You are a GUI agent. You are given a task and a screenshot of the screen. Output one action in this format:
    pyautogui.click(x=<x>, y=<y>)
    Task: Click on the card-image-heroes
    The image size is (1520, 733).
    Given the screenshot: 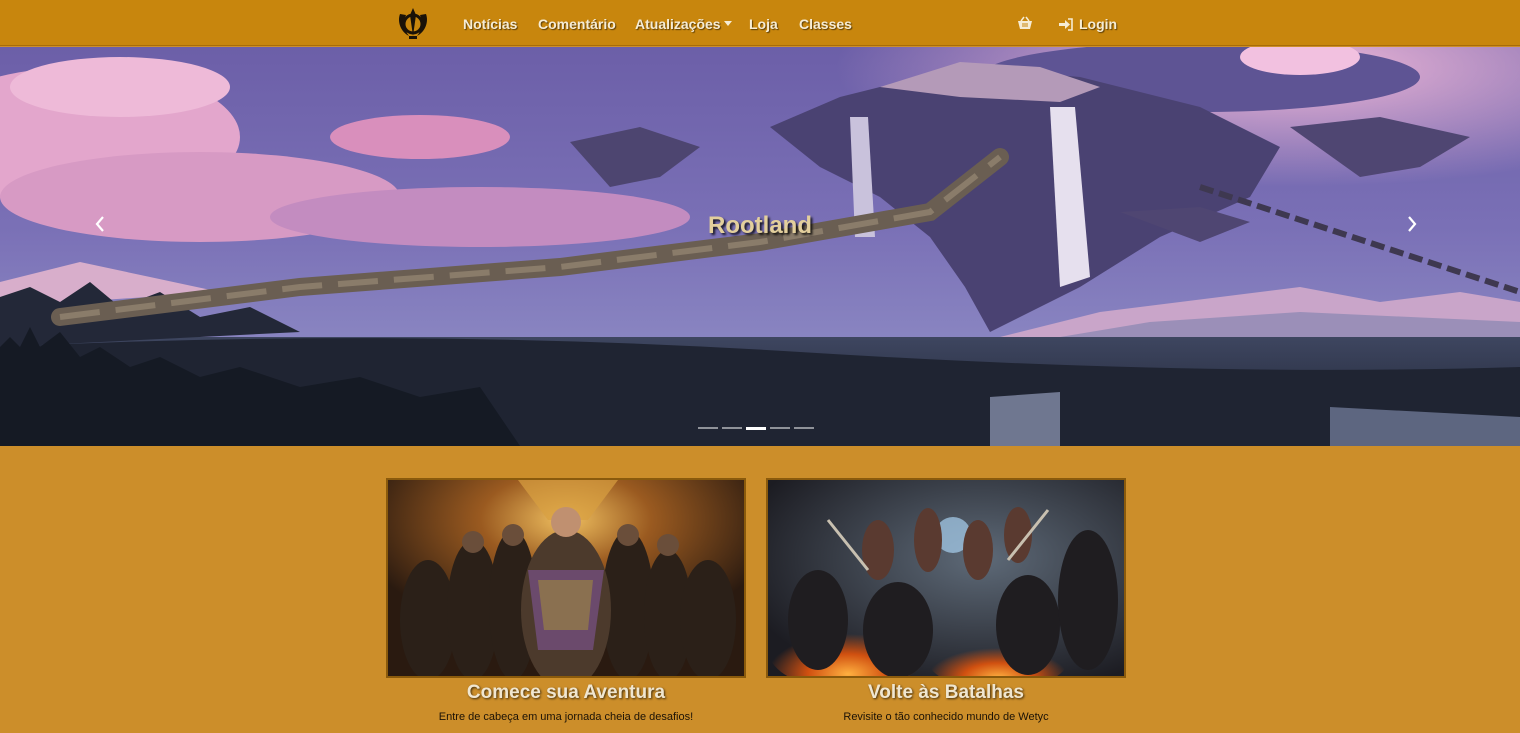 What is the action you would take?
    pyautogui.click(x=566, y=578)
    